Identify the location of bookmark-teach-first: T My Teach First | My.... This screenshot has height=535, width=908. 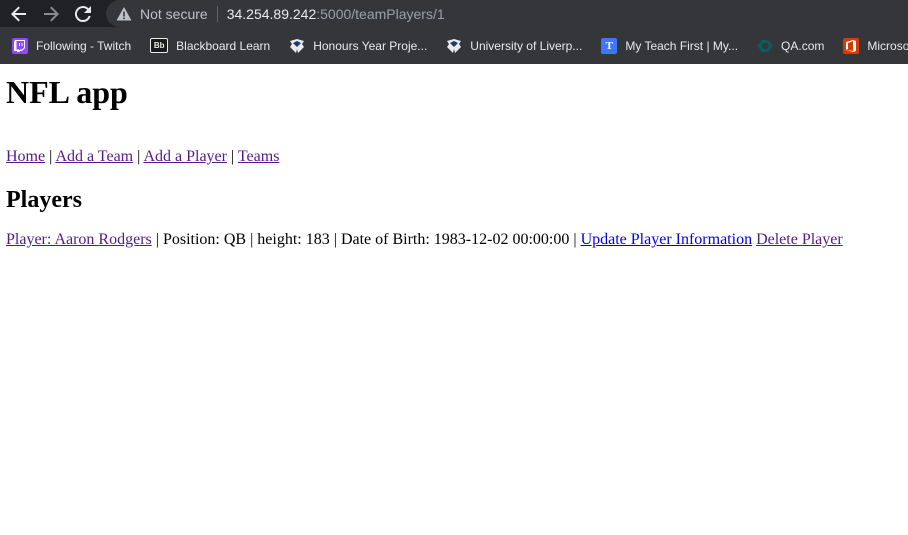
(667, 46).